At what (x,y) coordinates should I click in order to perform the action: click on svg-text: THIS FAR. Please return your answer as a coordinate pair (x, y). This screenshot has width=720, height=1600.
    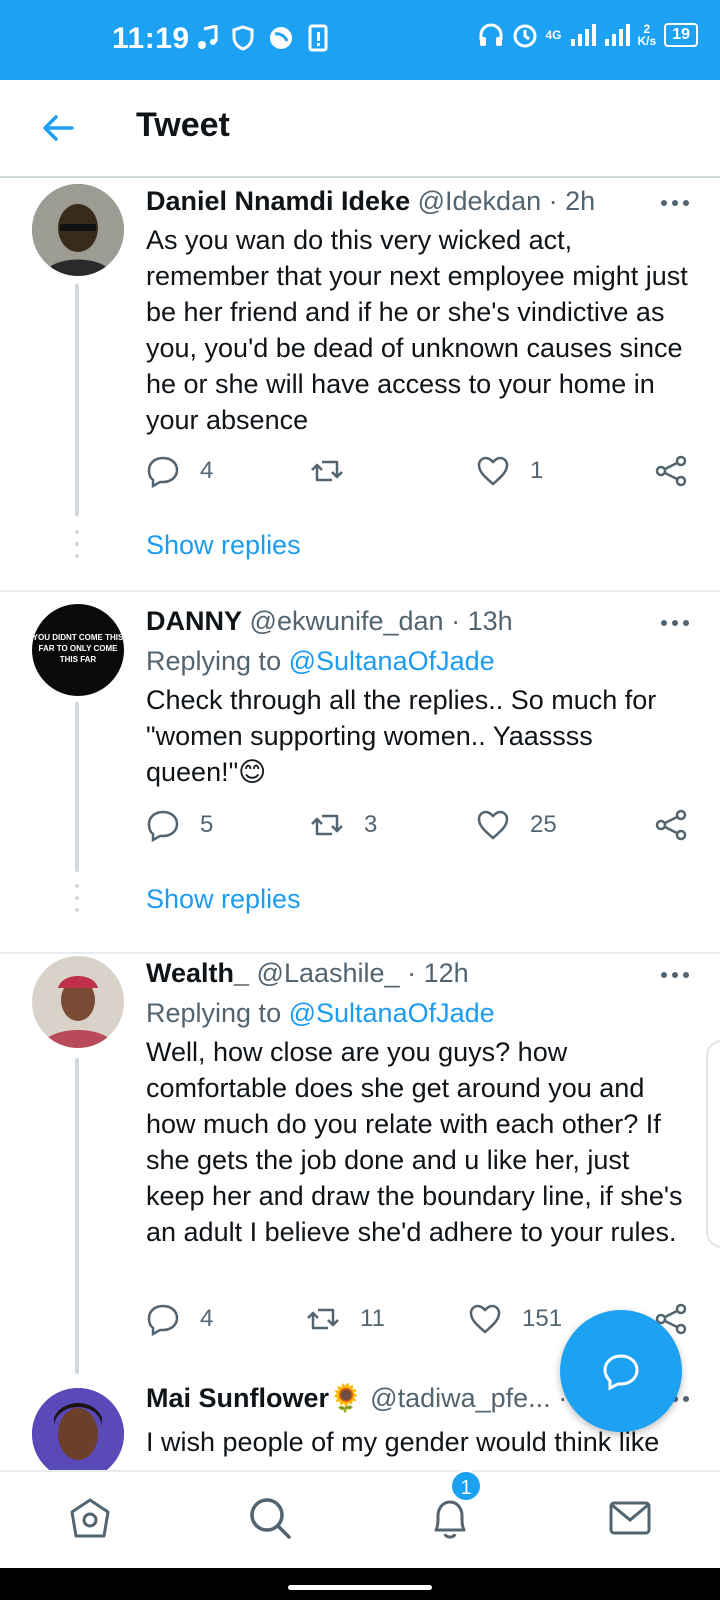
    Looking at the image, I should click on (78, 659).